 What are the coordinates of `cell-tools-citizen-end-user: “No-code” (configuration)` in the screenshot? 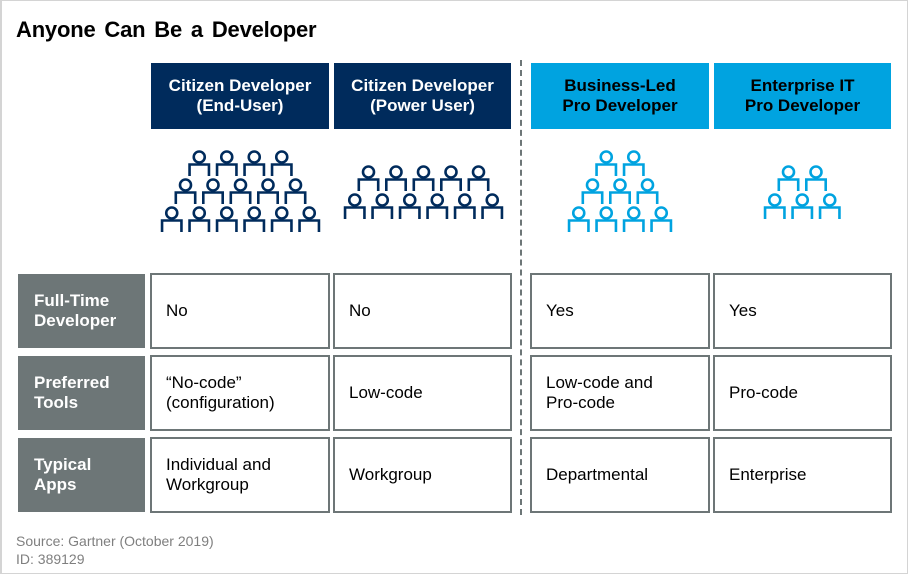 It's located at (240, 393).